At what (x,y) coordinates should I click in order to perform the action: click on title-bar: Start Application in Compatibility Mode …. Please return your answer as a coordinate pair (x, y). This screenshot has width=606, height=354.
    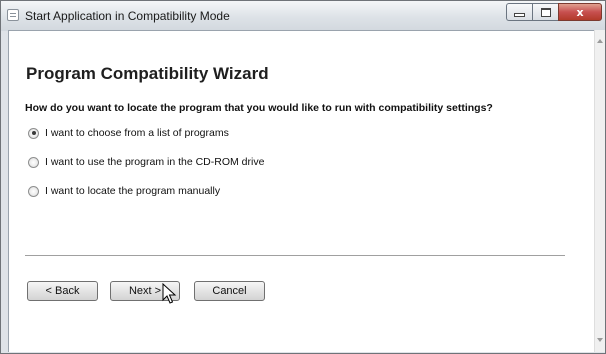
    Looking at the image, I should click on (303, 16).